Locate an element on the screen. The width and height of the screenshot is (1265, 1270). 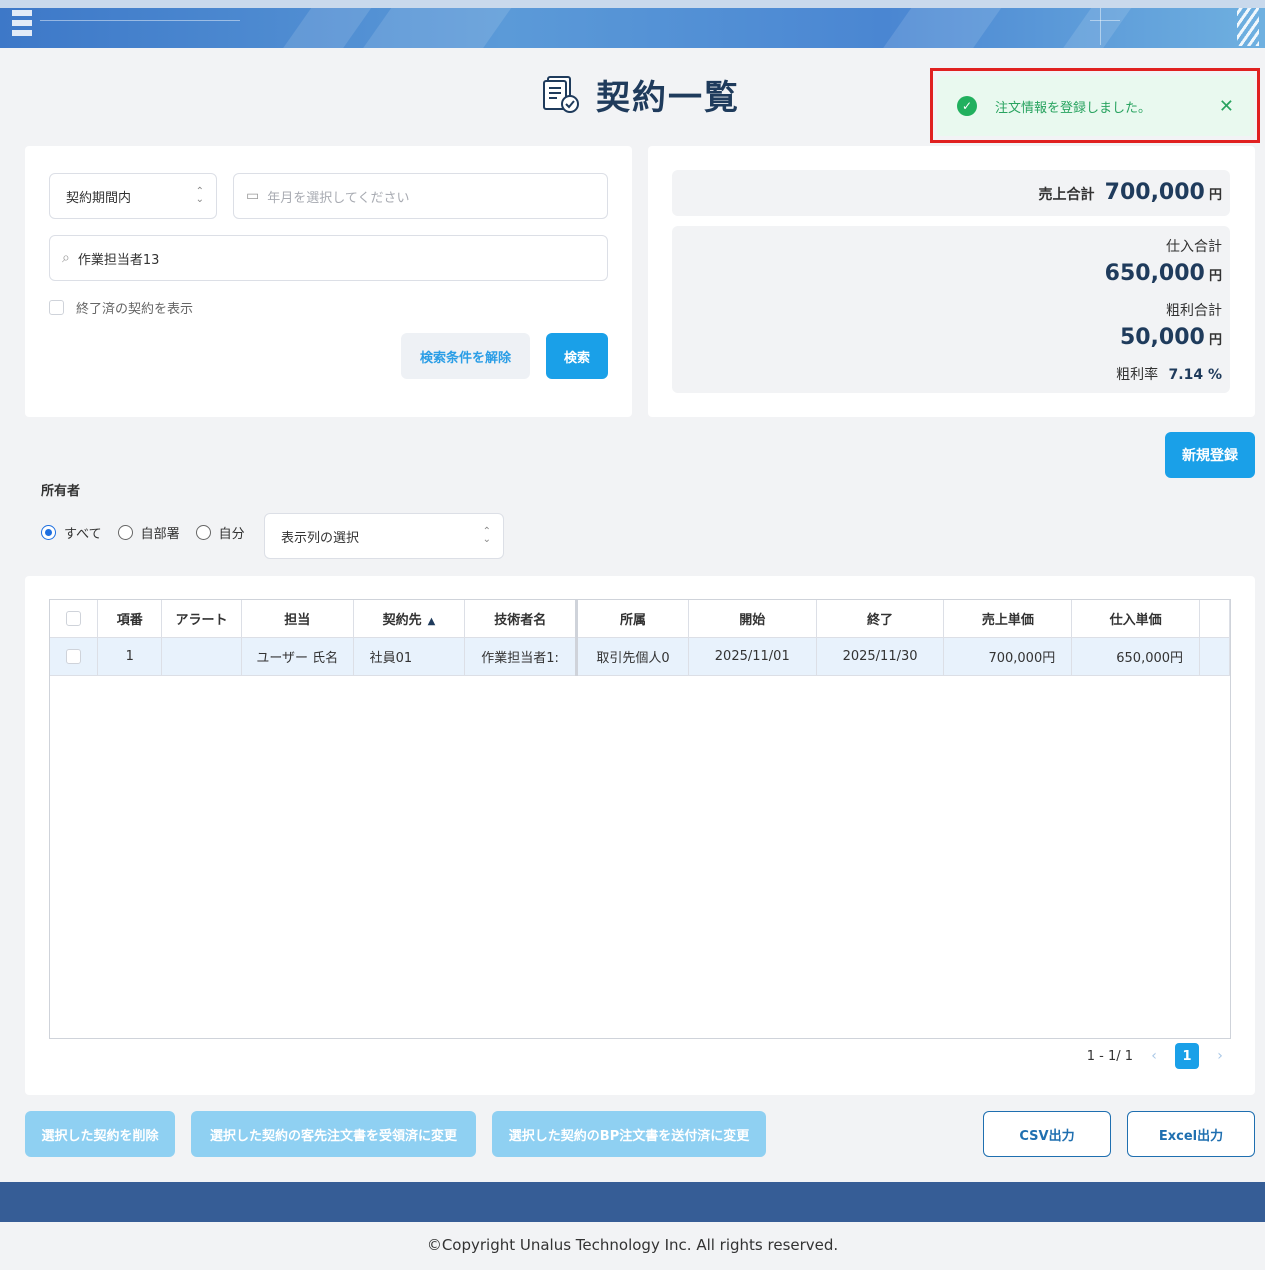
owner-radio-department-label: 自部署 is located at coordinates (160, 534).